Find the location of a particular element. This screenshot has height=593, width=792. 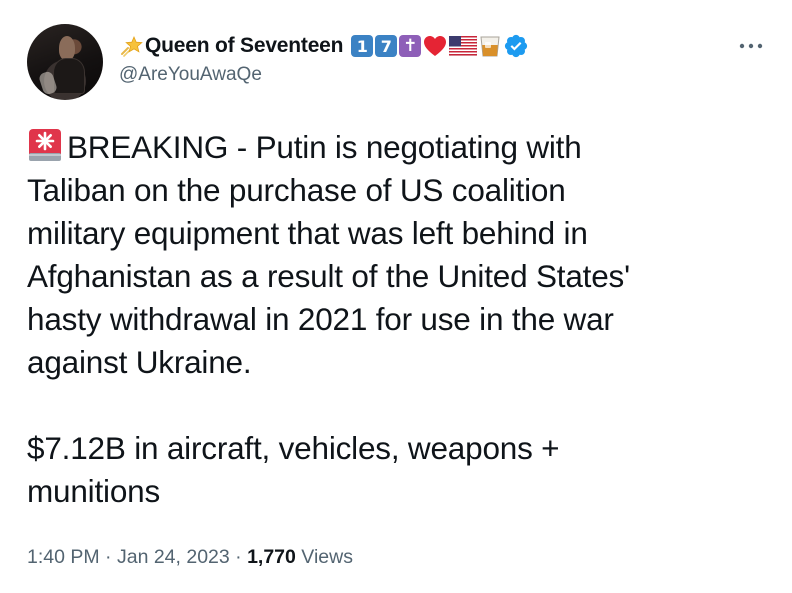

tweet-text-line: BREAKING - Putin is negotiating with is located at coordinates (324, 147).